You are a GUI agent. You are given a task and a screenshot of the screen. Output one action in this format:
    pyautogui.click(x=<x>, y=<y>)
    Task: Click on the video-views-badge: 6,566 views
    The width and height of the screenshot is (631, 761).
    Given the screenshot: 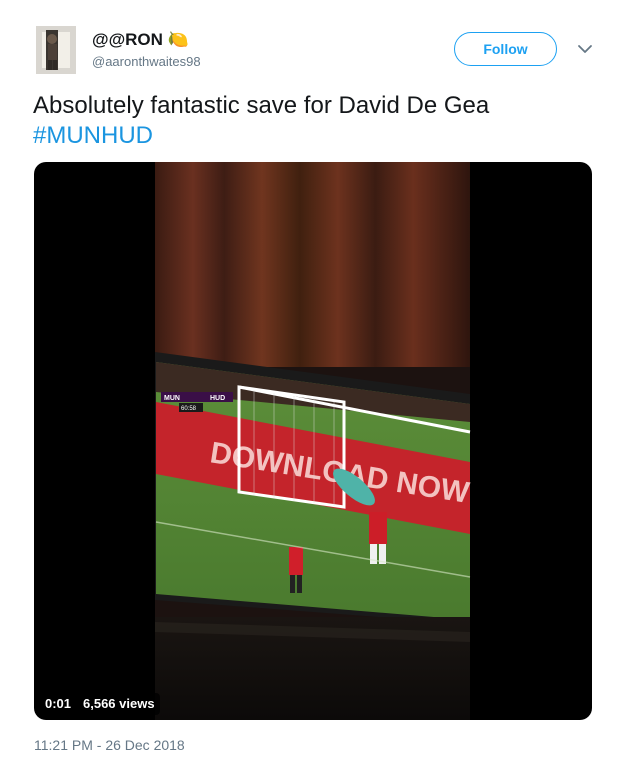 What is the action you would take?
    pyautogui.click(x=119, y=704)
    